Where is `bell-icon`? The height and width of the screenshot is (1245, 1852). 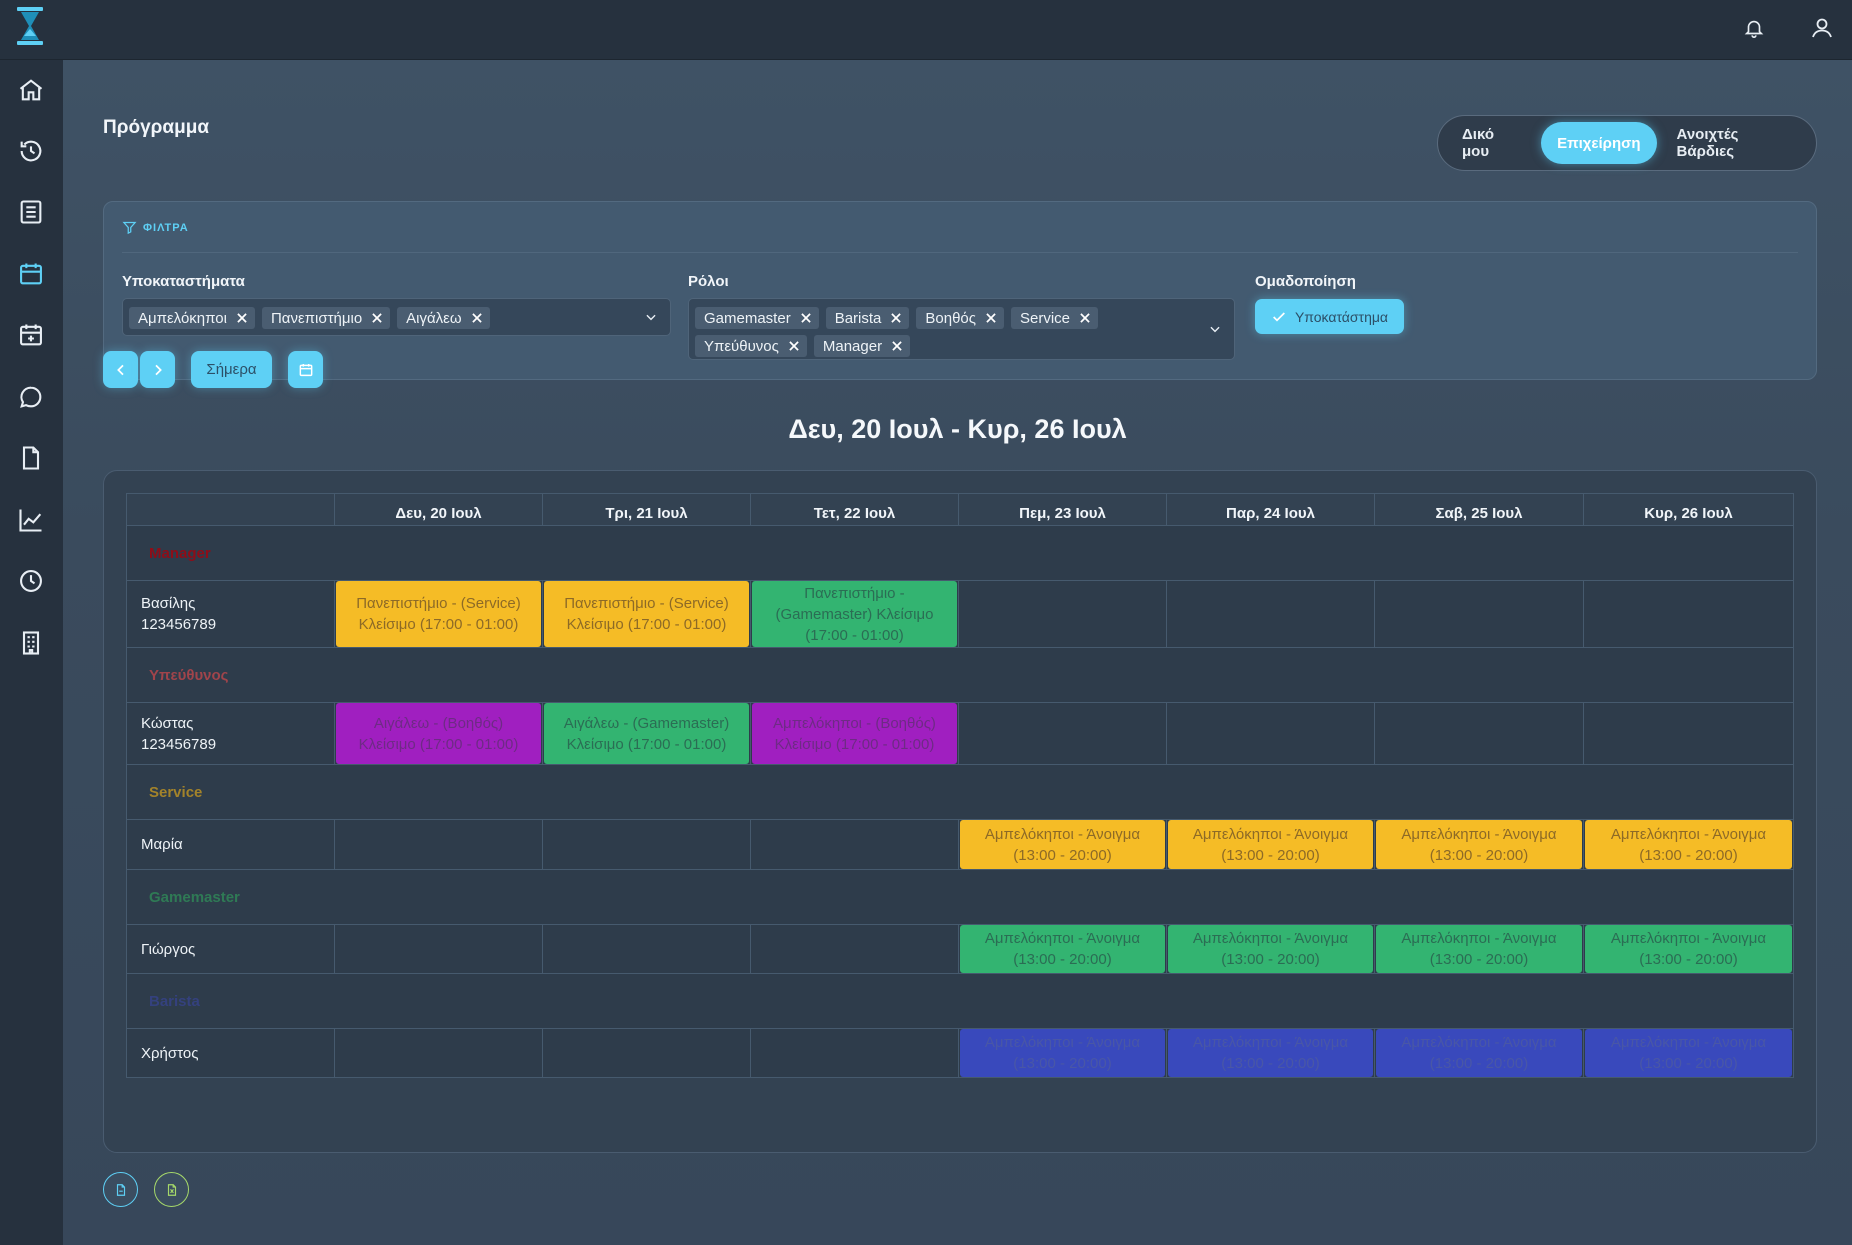
bell-icon is located at coordinates (1754, 28).